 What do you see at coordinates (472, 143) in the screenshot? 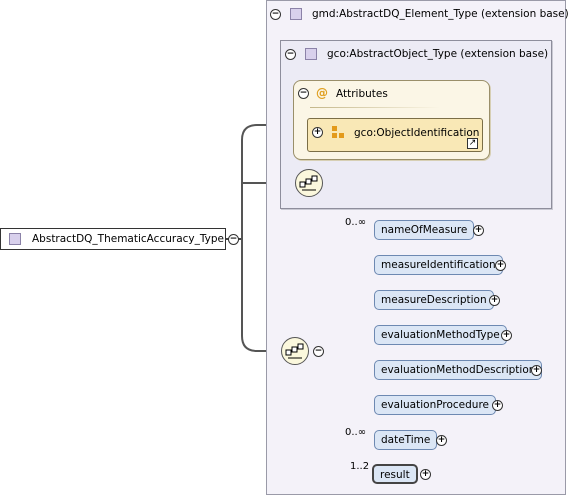
I see `link-arrow-icon: ↗` at bounding box center [472, 143].